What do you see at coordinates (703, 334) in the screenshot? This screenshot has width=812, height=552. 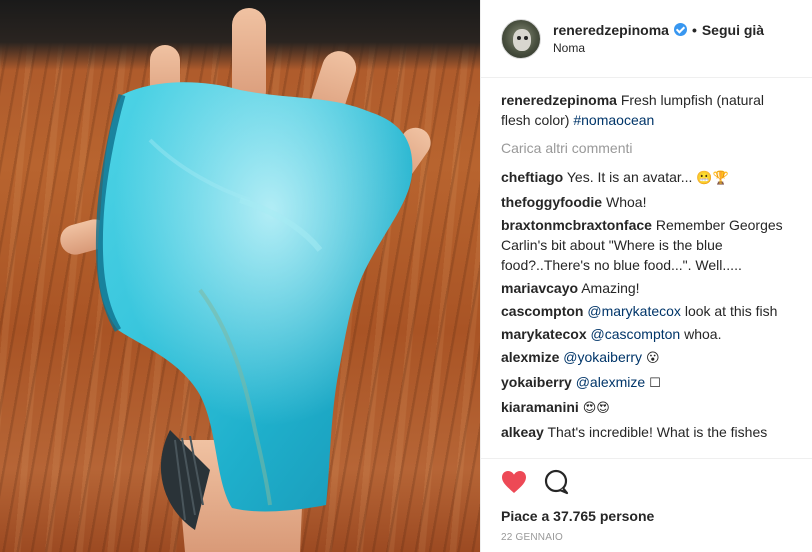 I see `comment-text: whoa.` at bounding box center [703, 334].